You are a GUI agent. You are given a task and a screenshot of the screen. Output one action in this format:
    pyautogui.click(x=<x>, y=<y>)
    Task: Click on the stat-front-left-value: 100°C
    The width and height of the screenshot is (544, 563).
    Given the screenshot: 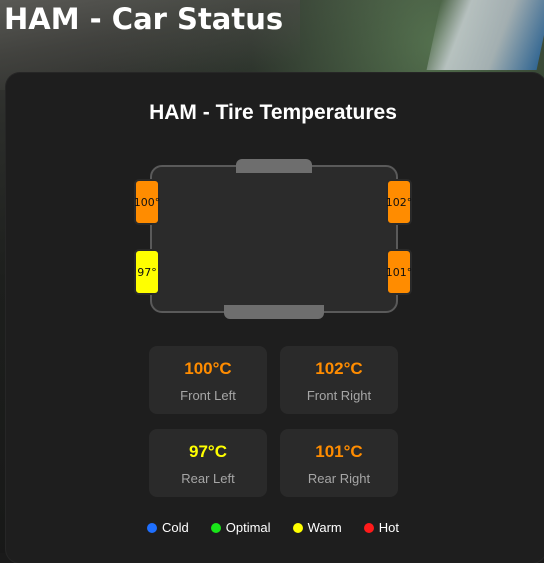 What is the action you would take?
    pyautogui.click(x=208, y=368)
    